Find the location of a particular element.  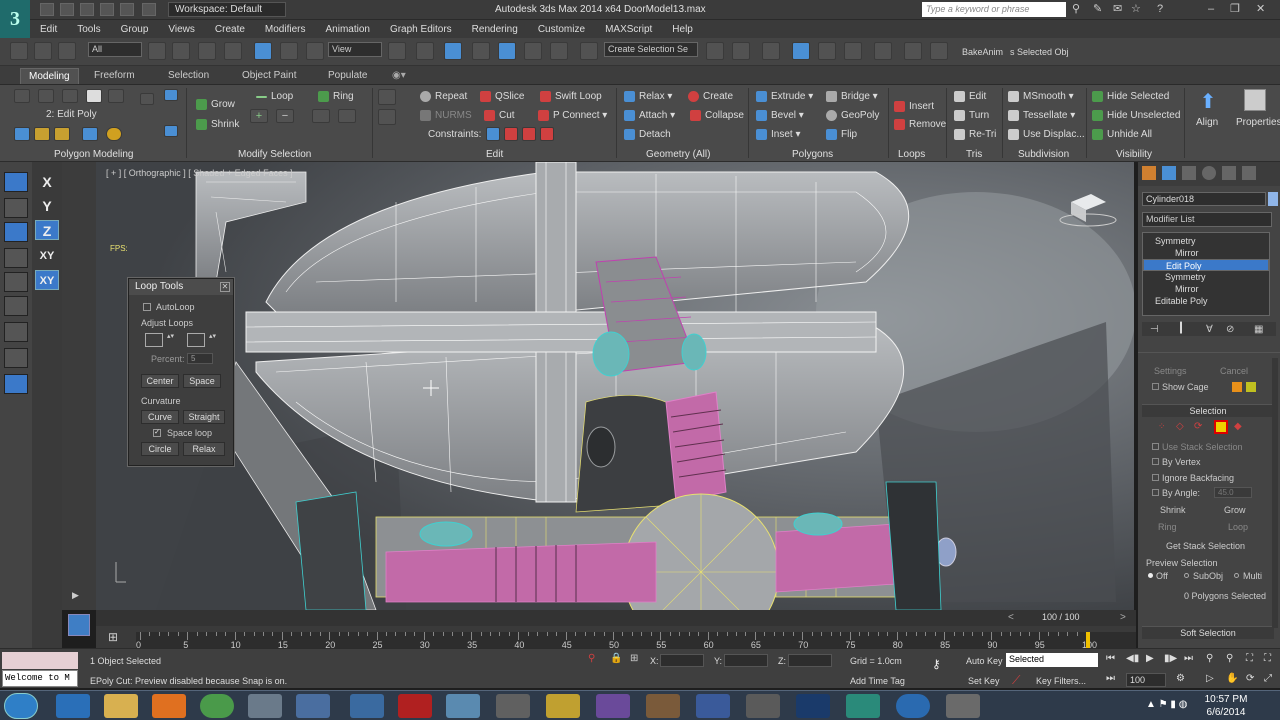

preview-subobj-radio is located at coordinates (1186, 575).